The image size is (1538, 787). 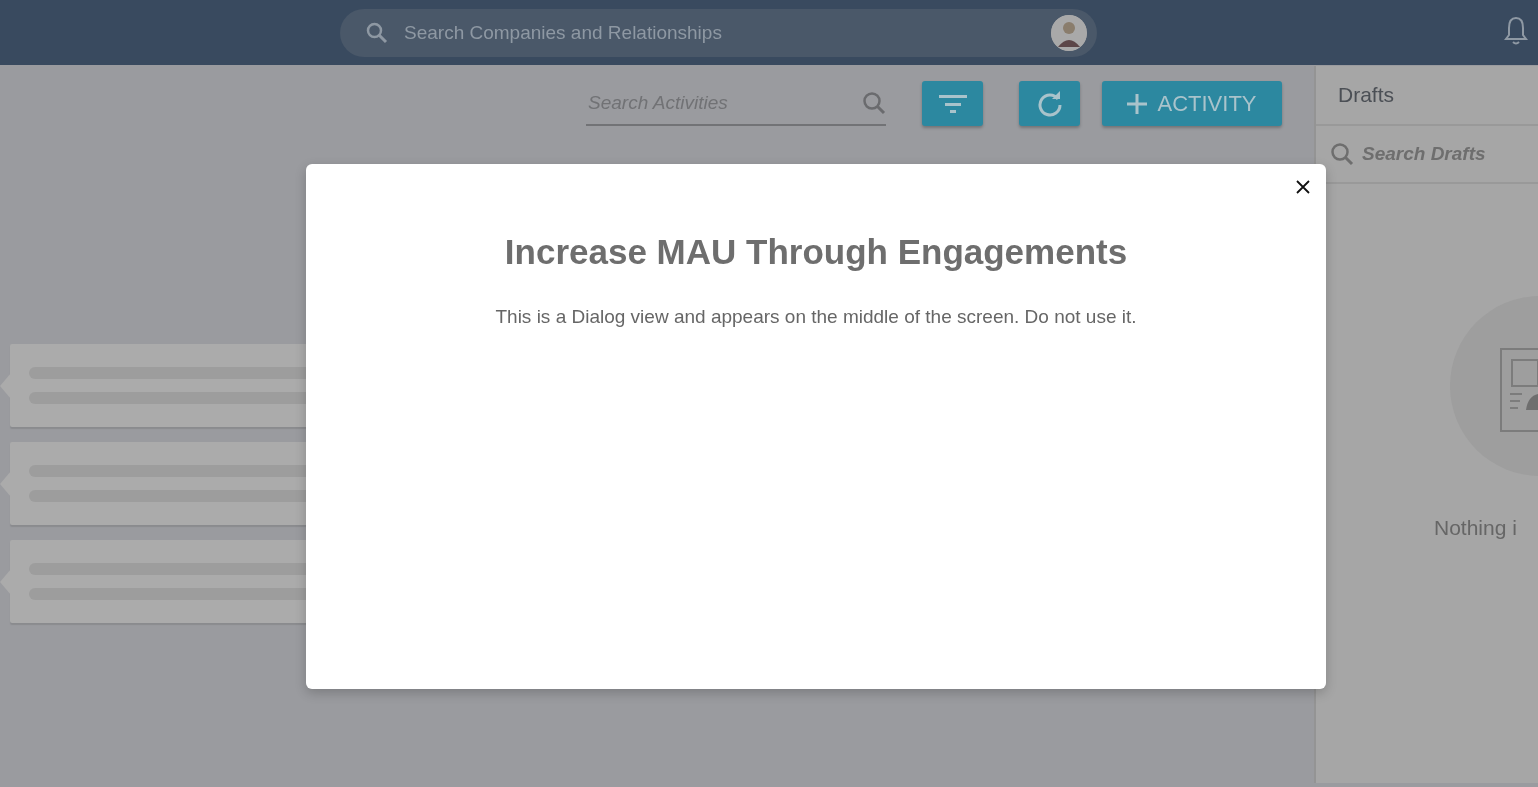 What do you see at coordinates (1137, 103) in the screenshot?
I see `plus-icon` at bounding box center [1137, 103].